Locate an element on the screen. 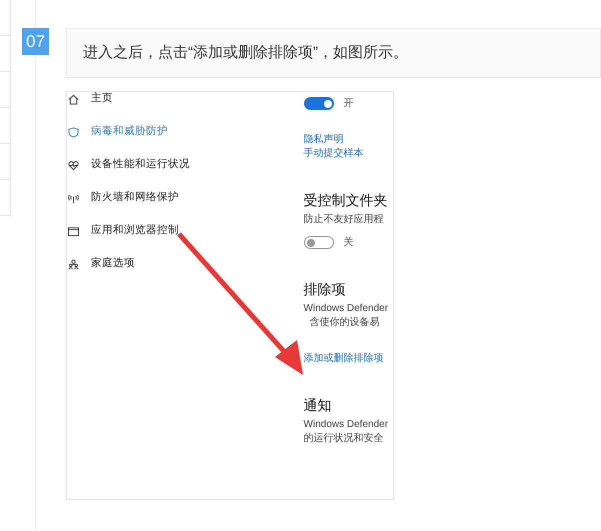 The width and height of the screenshot is (601, 531). description-text: 防止不友好应用程 is located at coordinates (344, 220).